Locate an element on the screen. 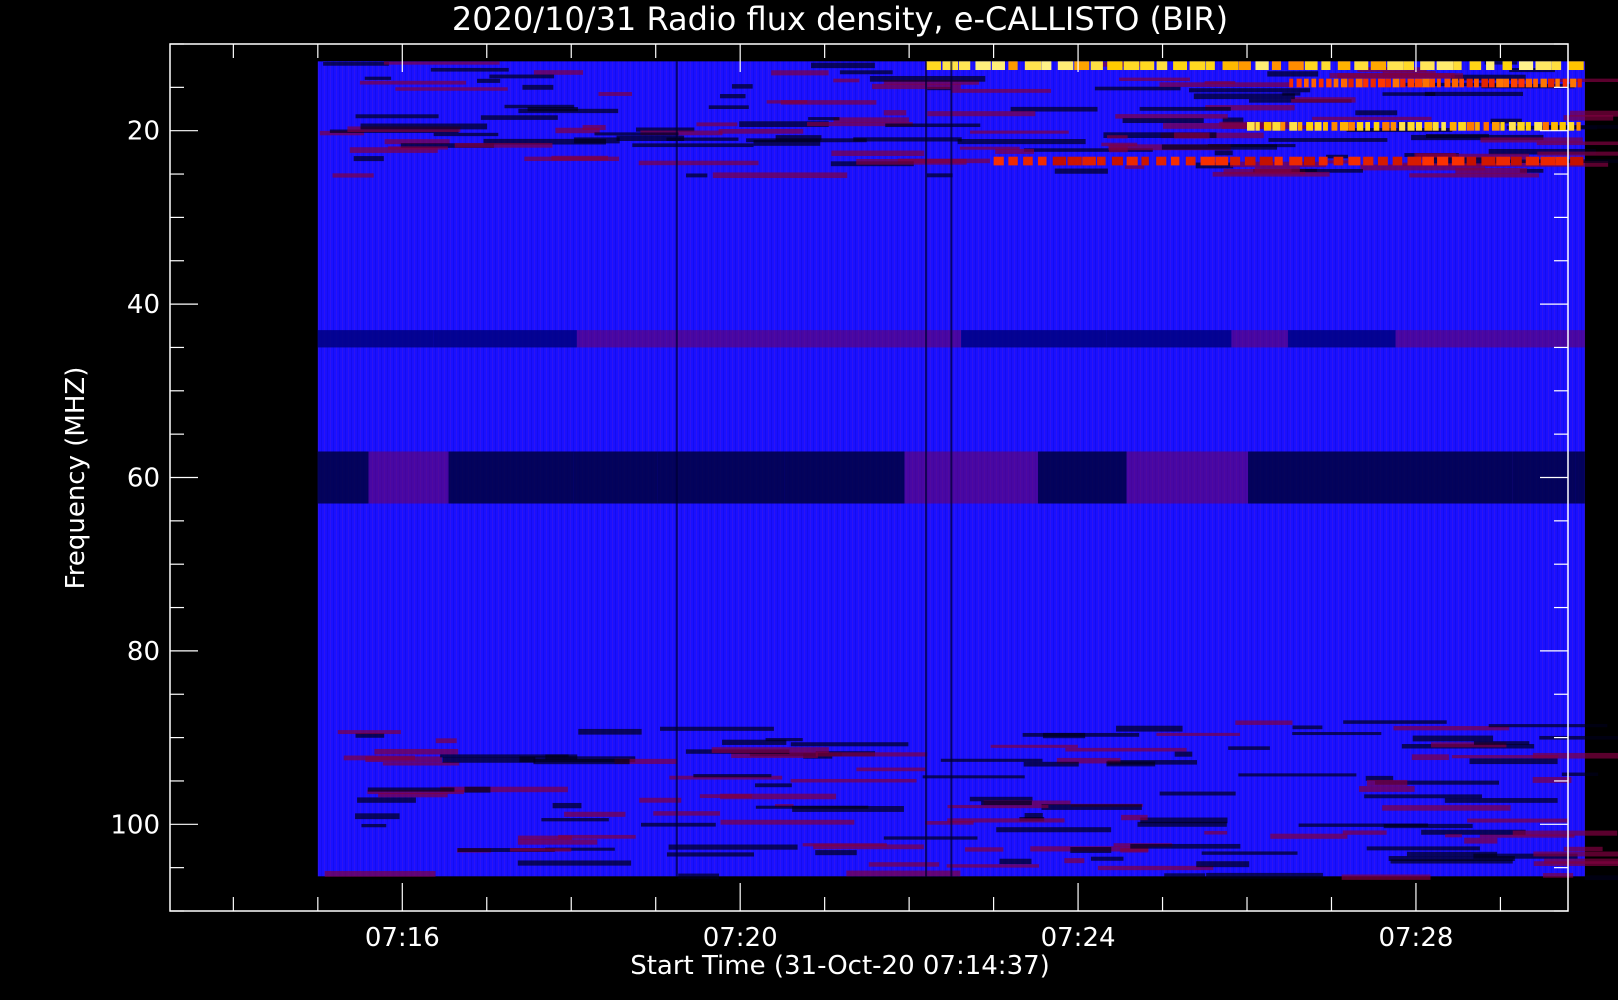  y-tick-label: 40 is located at coordinates (143, 305).